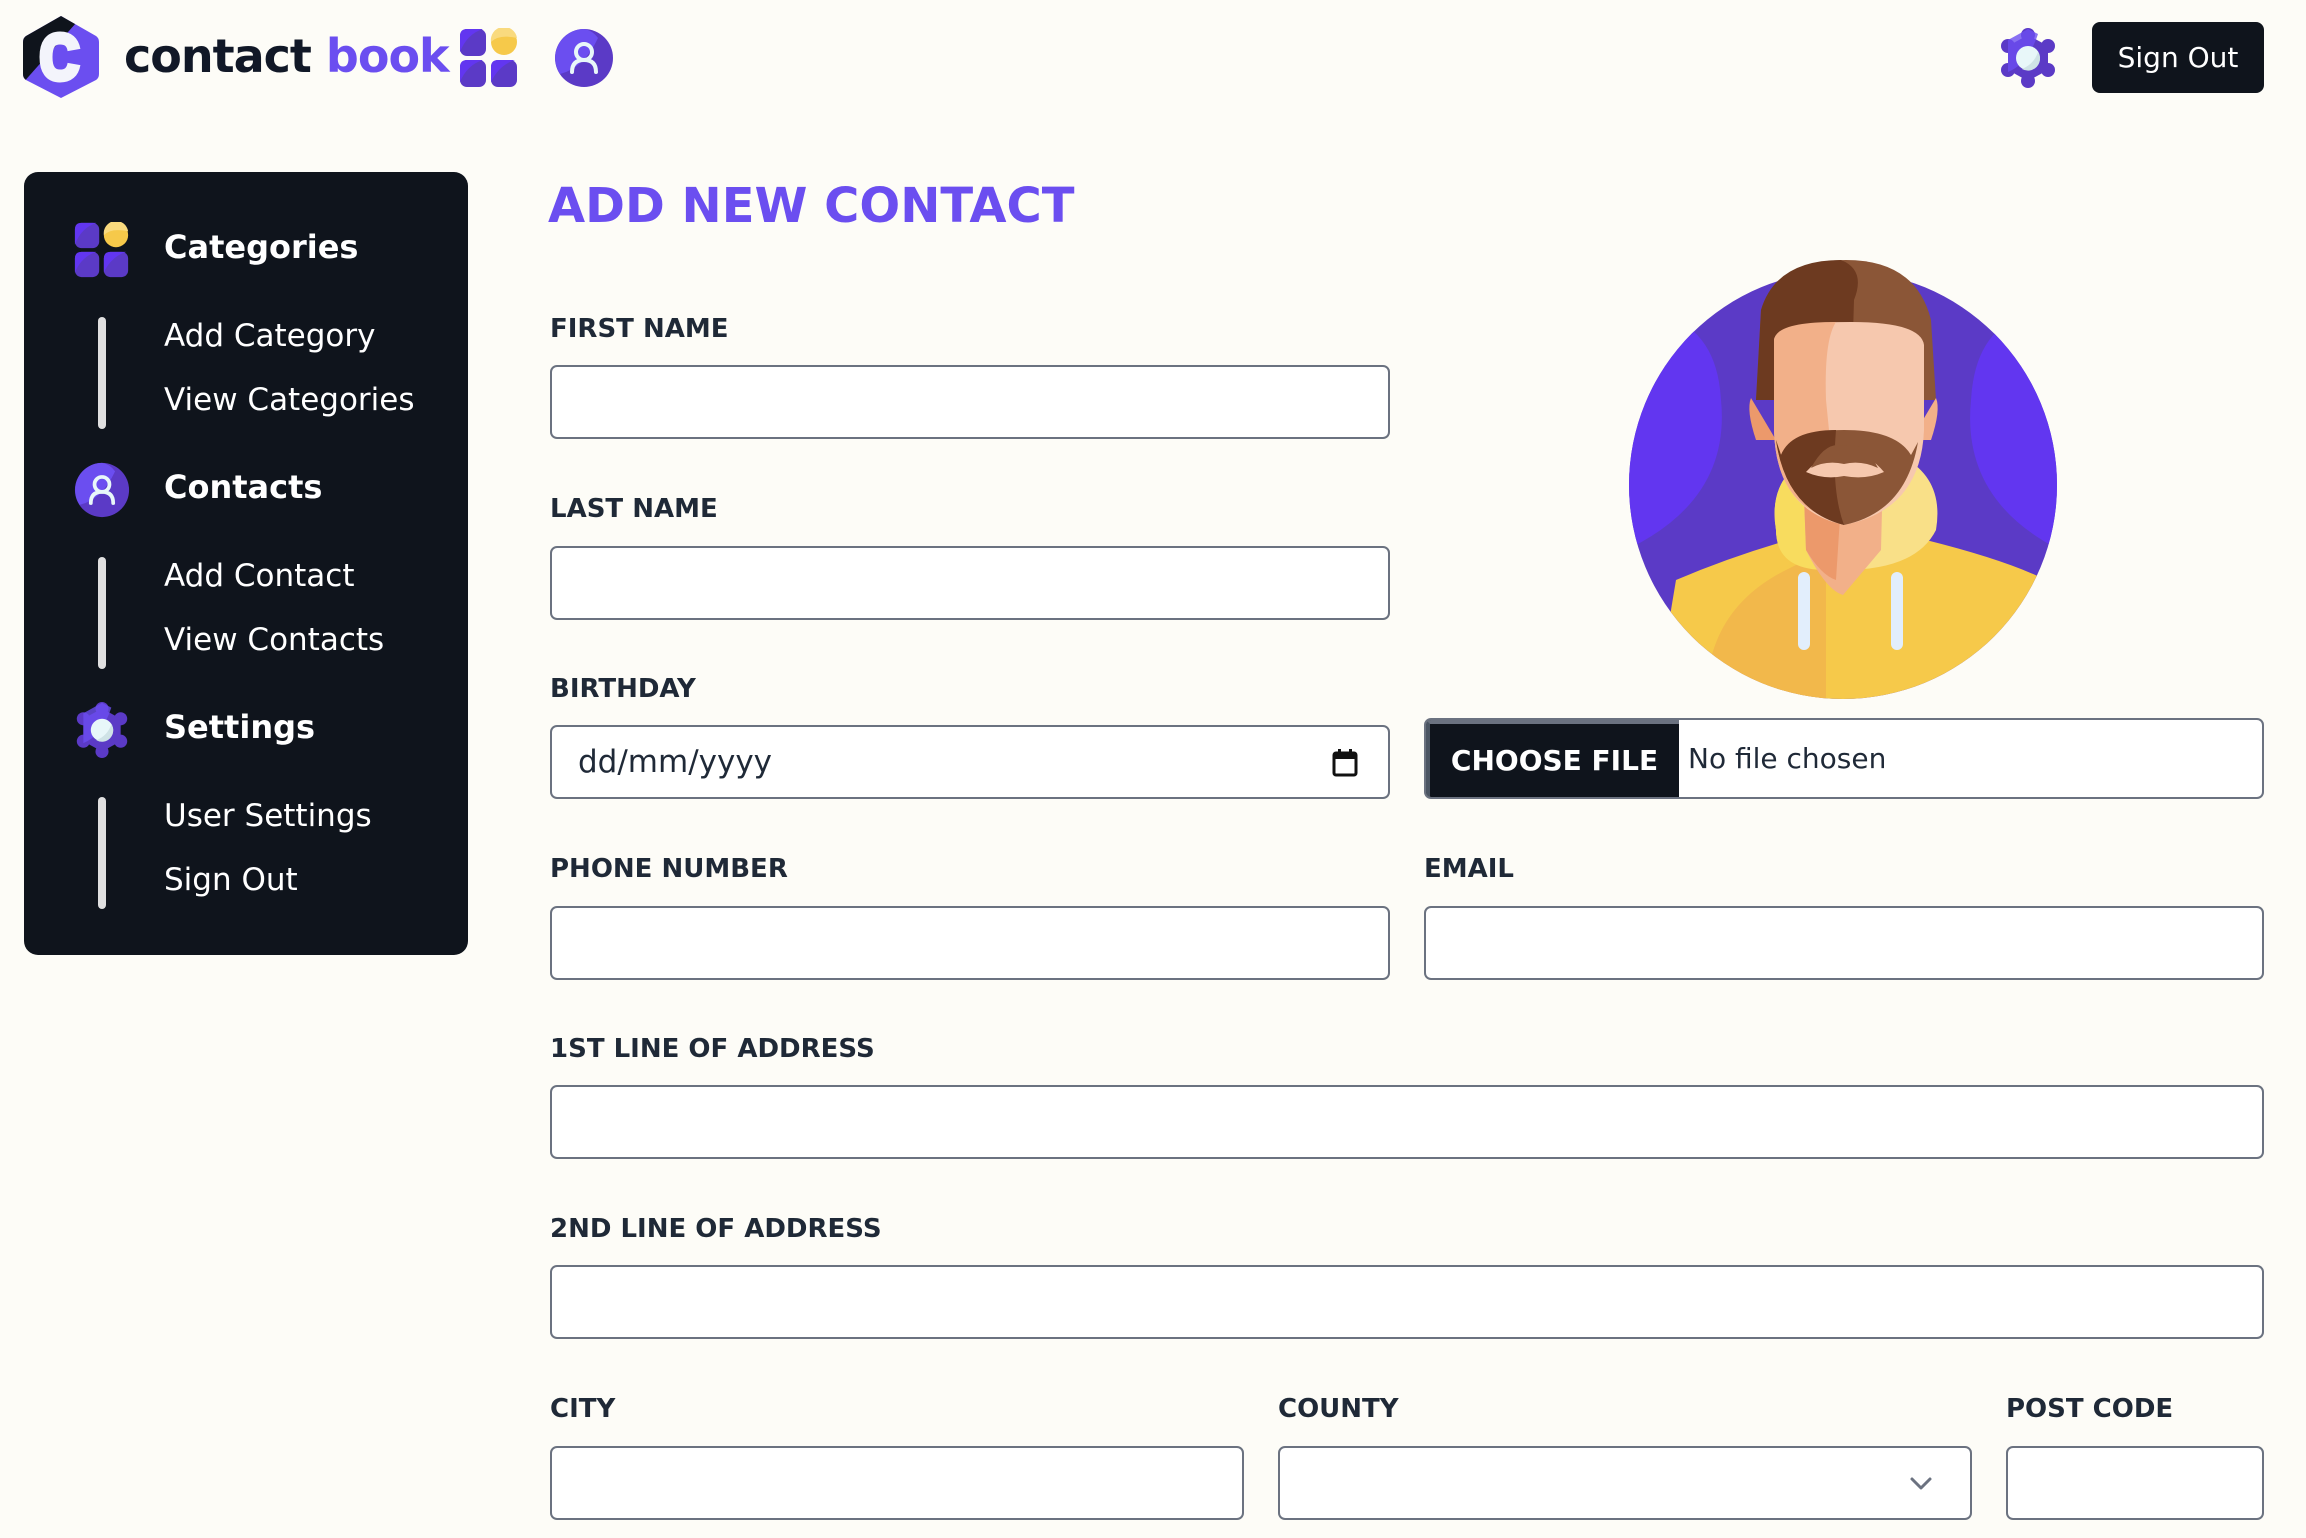 The height and width of the screenshot is (1538, 2306). I want to click on birthday-placeholder: dd/mm/yyyy, so click(675, 762).